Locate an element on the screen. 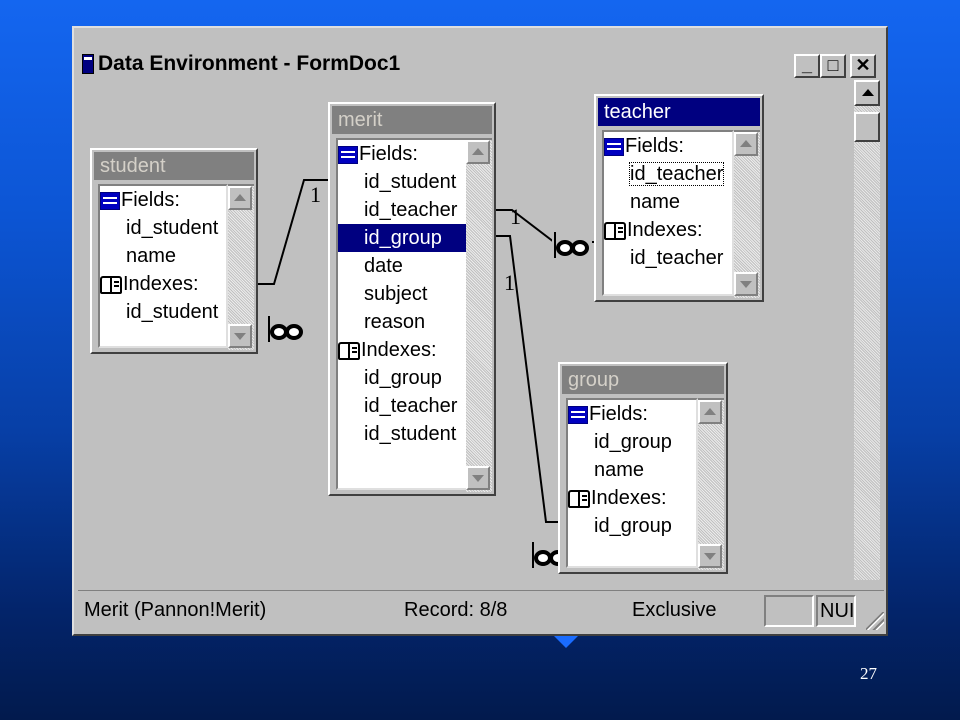  table-merit-scrollbar is located at coordinates (479, 315).